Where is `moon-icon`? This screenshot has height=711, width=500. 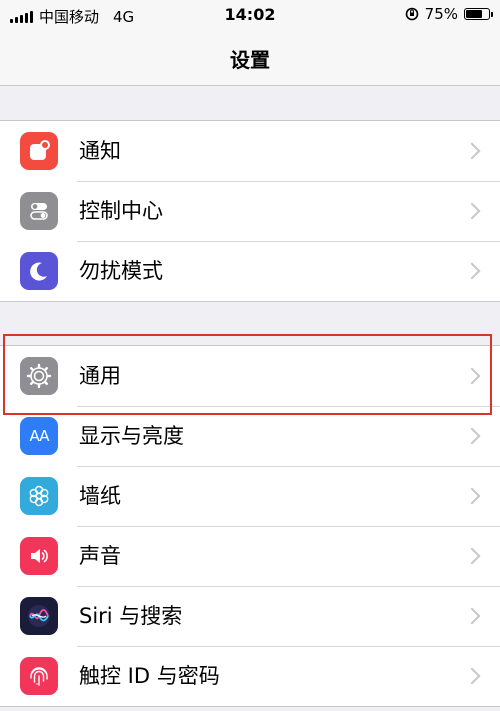
moon-icon is located at coordinates (39, 271).